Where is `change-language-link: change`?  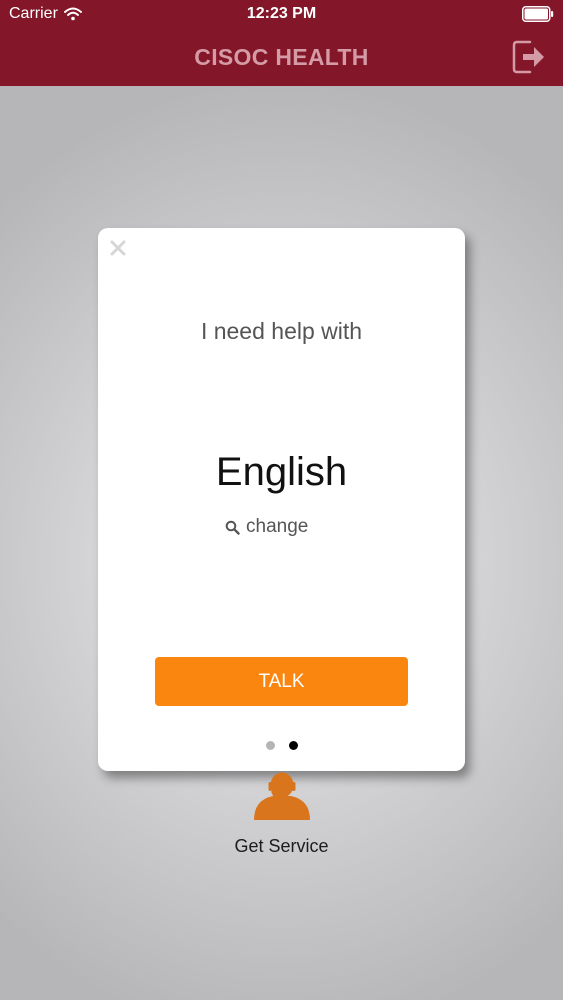
change-language-link: change is located at coordinates (266, 527).